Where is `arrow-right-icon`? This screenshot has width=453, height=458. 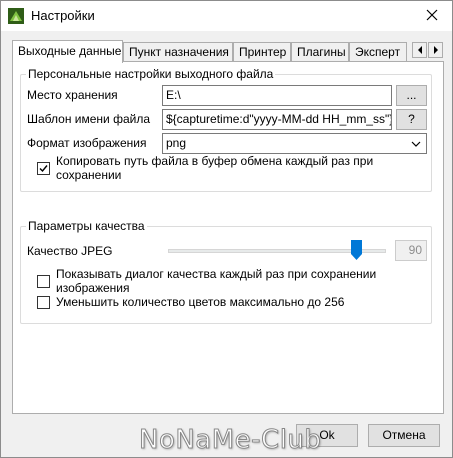
arrow-right-icon is located at coordinates (436, 50).